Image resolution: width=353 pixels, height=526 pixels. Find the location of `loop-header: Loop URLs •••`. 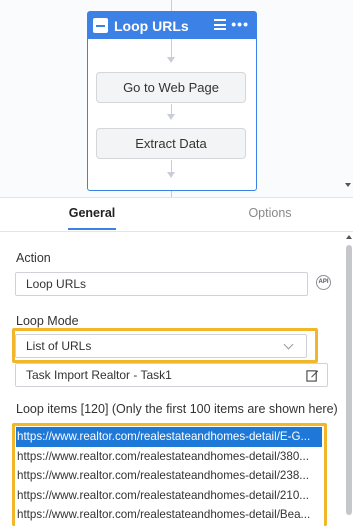

loop-header: Loop URLs ••• is located at coordinates (172, 25).